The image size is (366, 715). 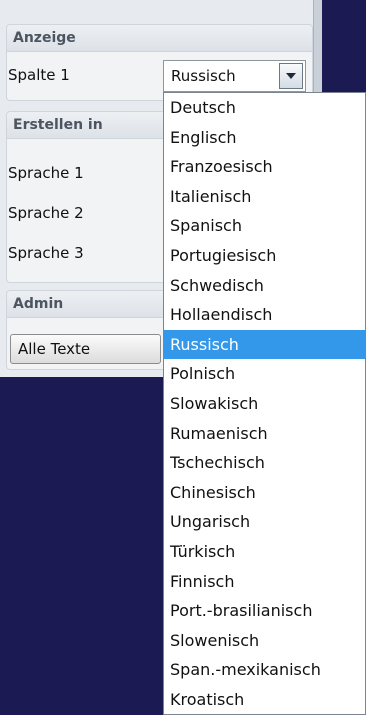 I want to click on chevron-down-icon, so click(x=291, y=76).